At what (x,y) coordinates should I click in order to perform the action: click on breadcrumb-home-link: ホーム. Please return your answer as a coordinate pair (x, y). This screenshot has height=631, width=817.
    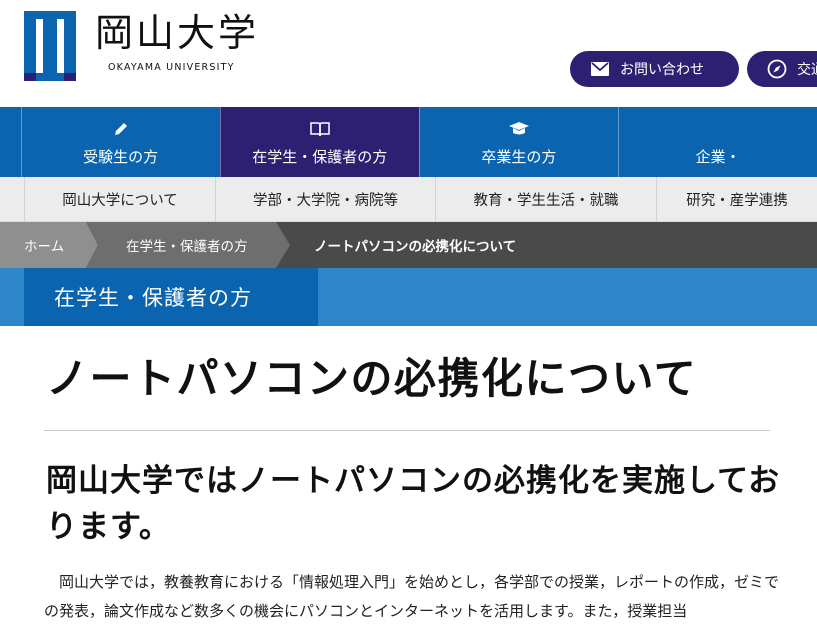
    Looking at the image, I should click on (44, 245).